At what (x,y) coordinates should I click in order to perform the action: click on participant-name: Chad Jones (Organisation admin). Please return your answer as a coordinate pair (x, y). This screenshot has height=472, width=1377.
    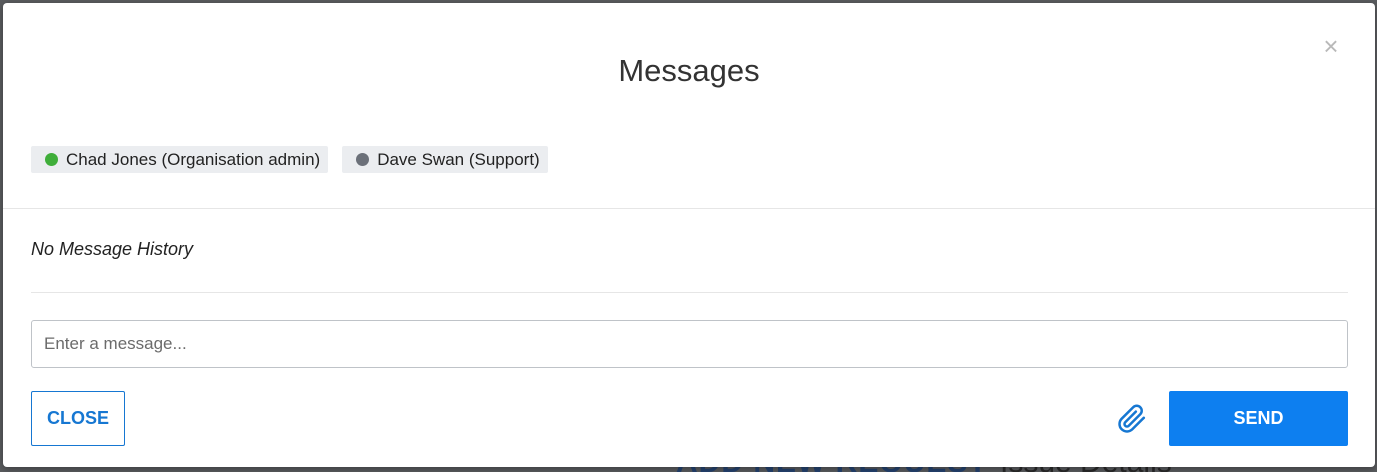
    Looking at the image, I should click on (193, 159).